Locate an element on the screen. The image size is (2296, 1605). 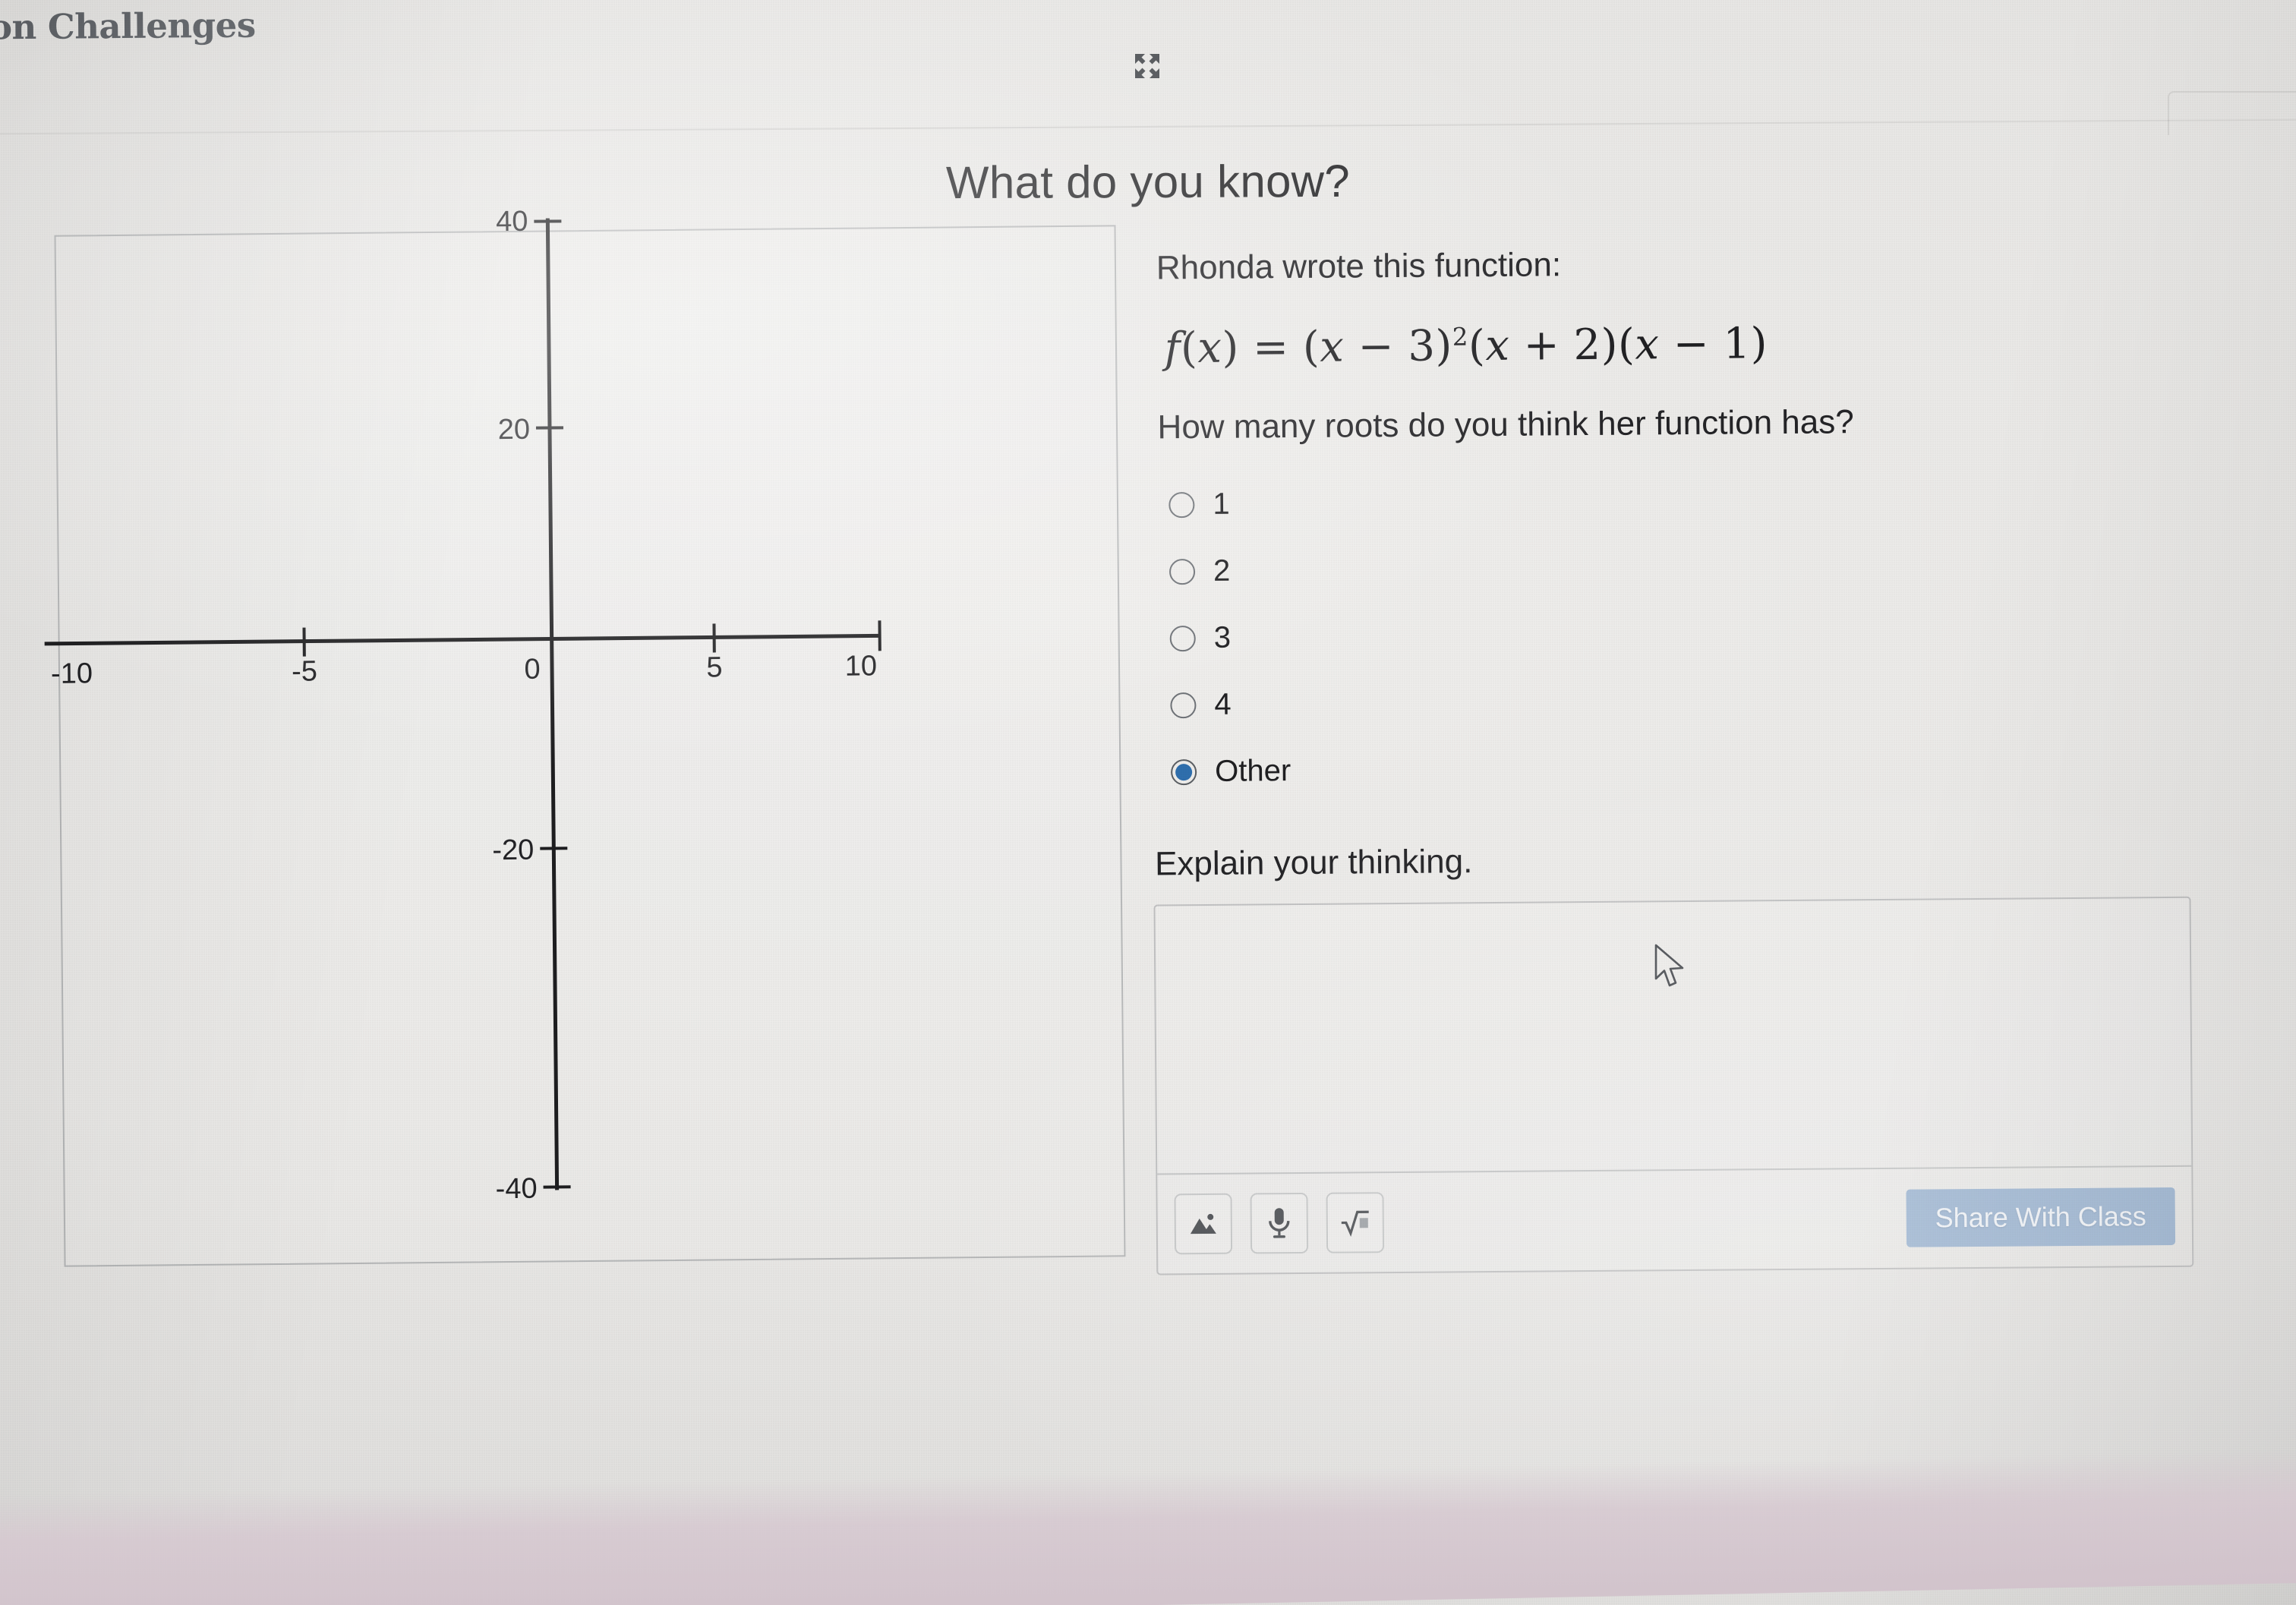
formula-equals: = is located at coordinates (1271, 348).